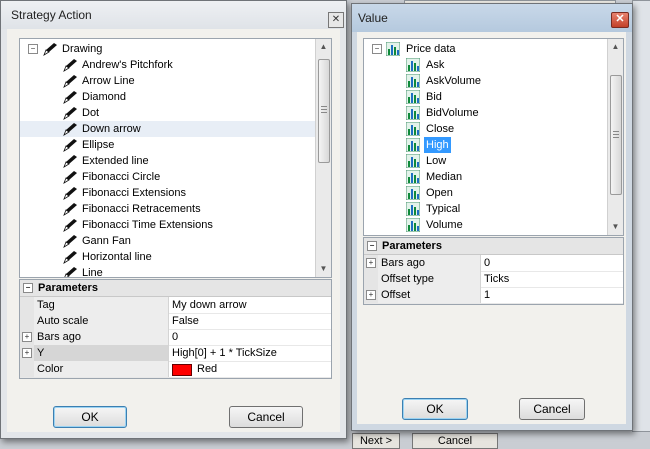  I want to click on tree-item-fibonacci-circle: Fibonacci Circle, so click(167, 177).